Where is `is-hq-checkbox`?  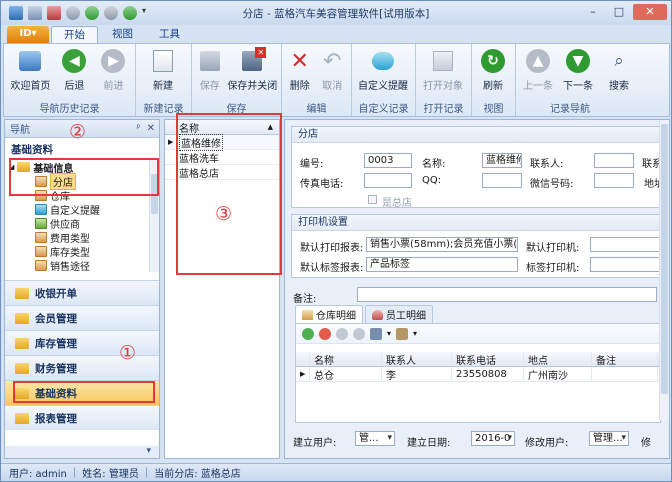
is-hq-checkbox is located at coordinates (372, 199).